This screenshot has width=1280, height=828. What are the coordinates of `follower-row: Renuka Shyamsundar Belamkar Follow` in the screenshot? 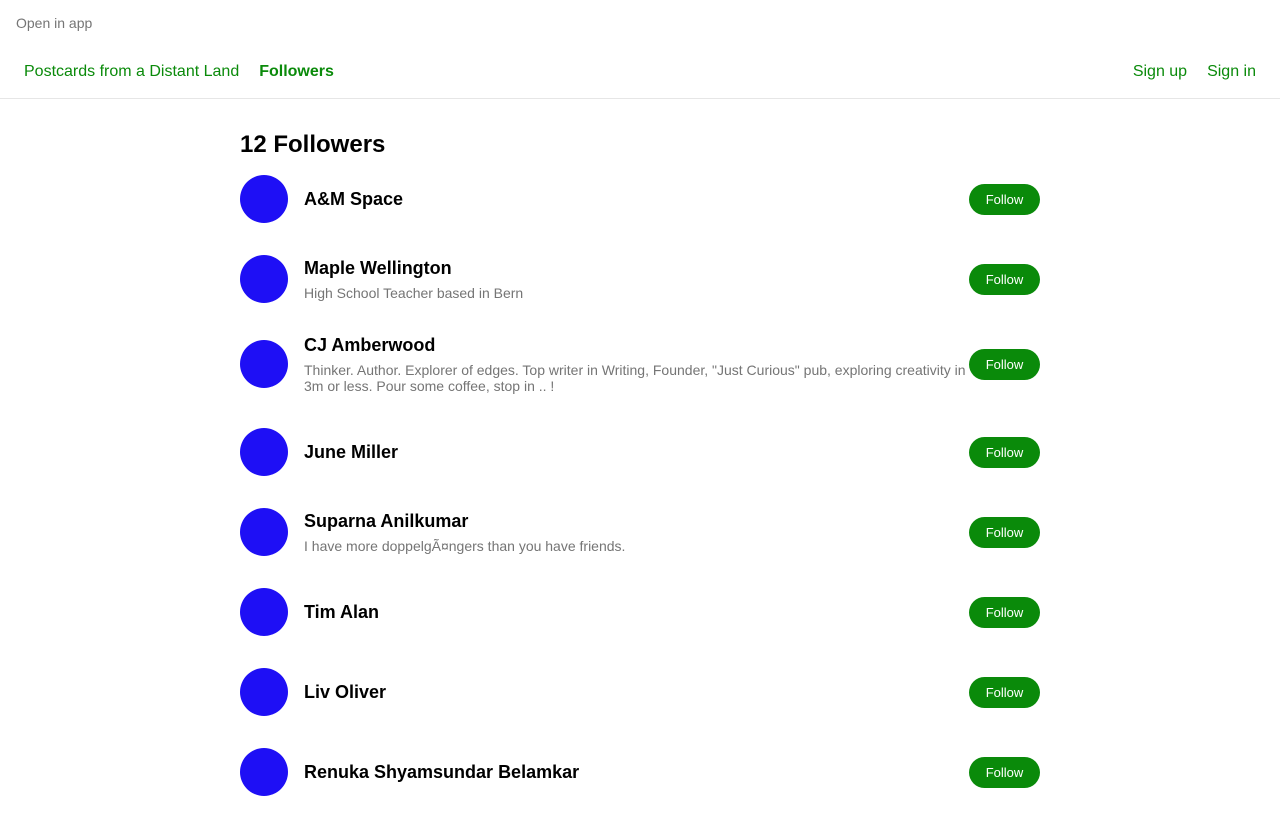 It's located at (640, 772).